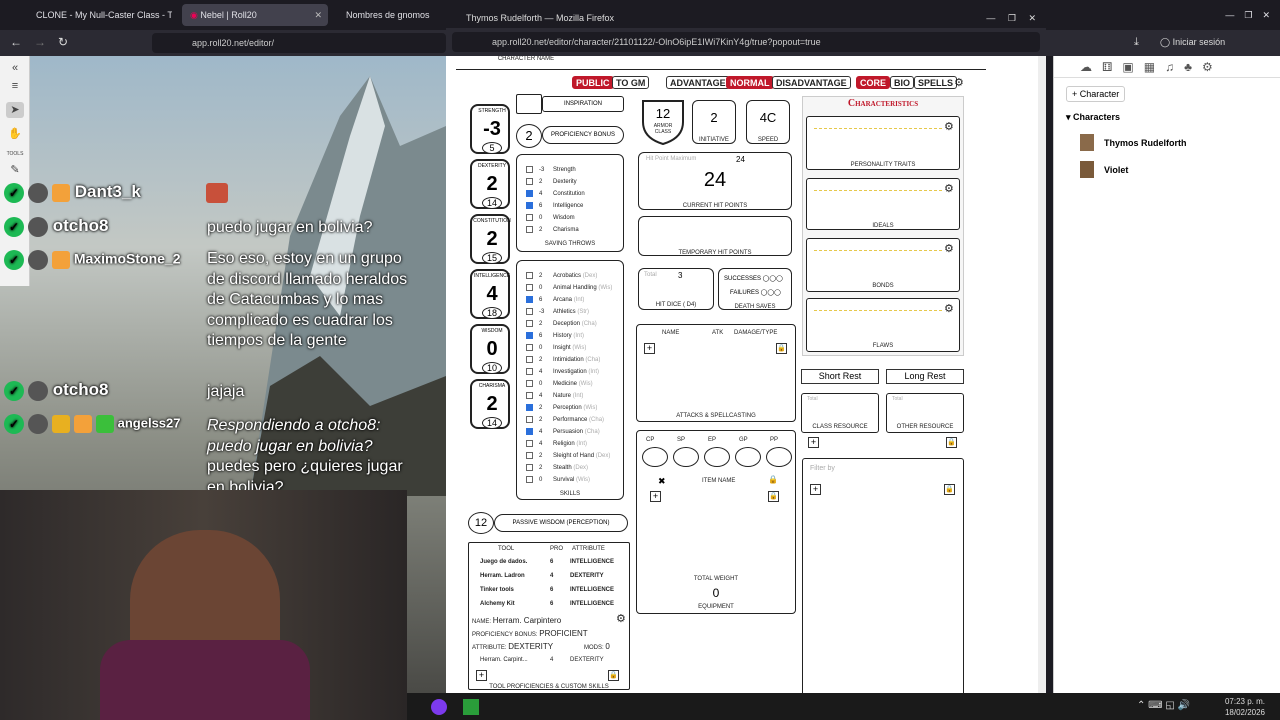 This screenshot has width=1280, height=720. Describe the element at coordinates (822, 468) in the screenshot. I see `filter-input: Filter by` at that location.